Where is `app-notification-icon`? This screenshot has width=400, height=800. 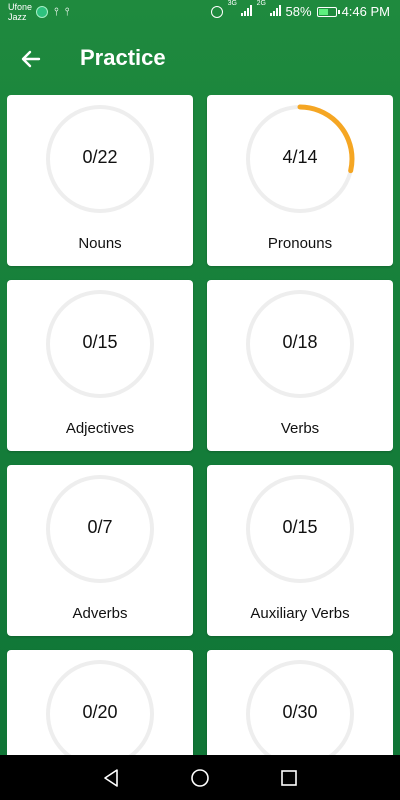
app-notification-icon is located at coordinates (42, 12).